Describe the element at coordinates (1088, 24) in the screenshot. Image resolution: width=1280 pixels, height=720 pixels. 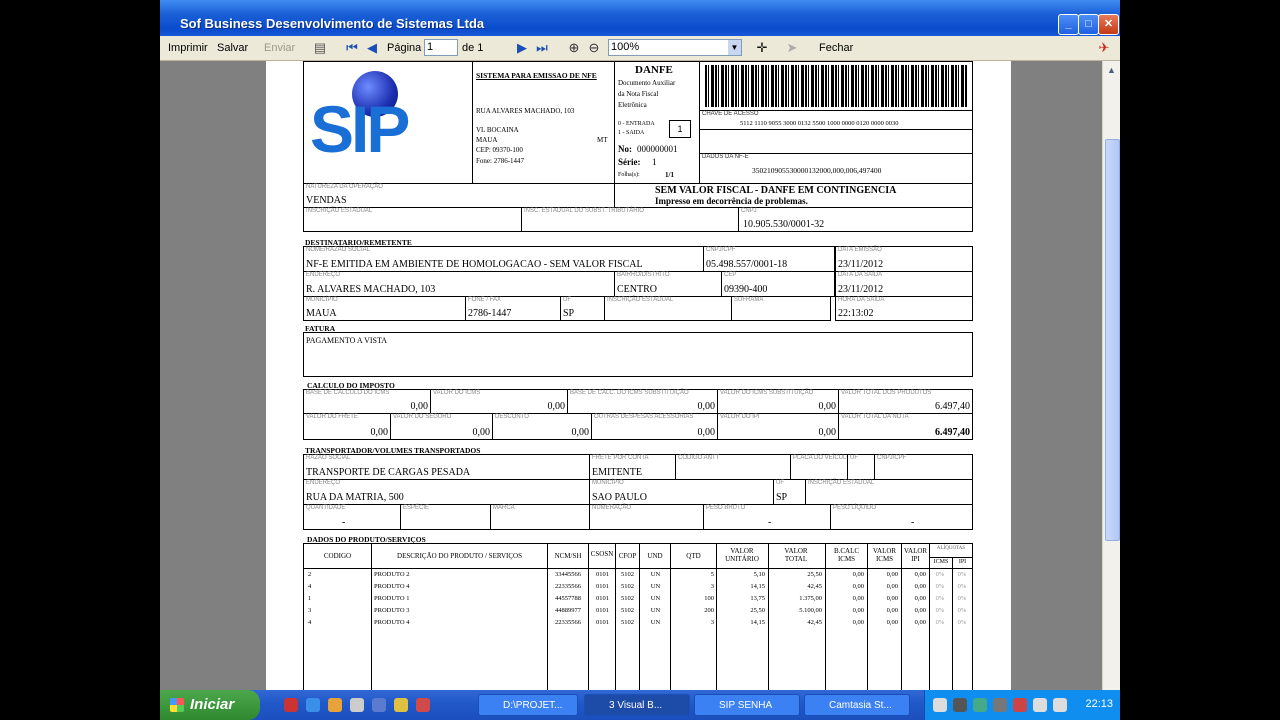
I see `maximize-button: □` at that location.